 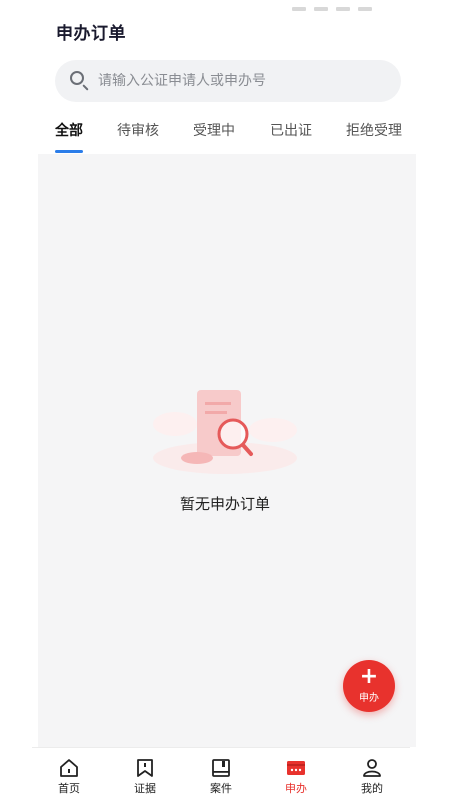 I want to click on search-bar, so click(x=228, y=81).